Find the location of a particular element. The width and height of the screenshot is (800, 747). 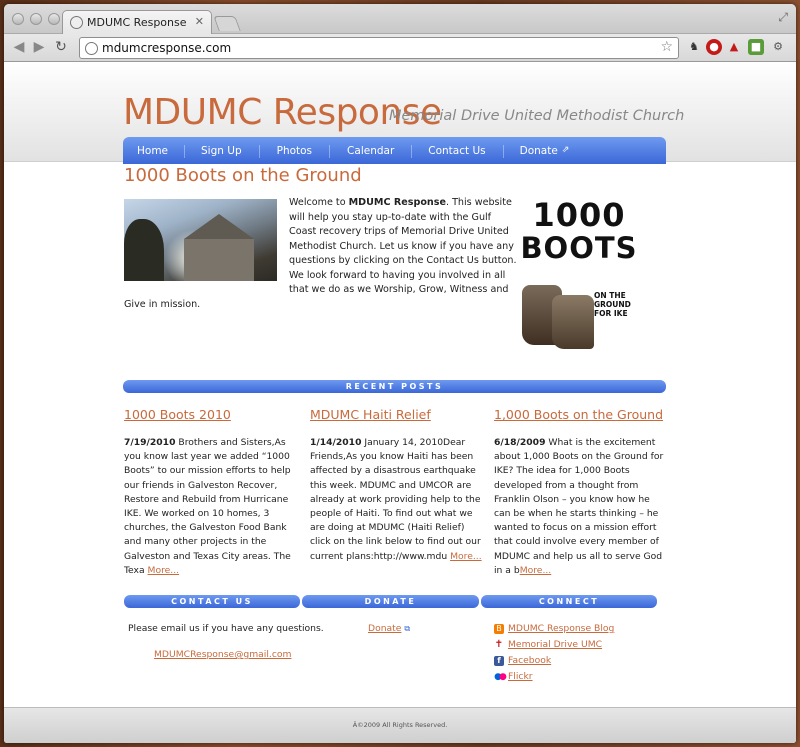

contact-heading: CONTACT US is located at coordinates (212, 601).